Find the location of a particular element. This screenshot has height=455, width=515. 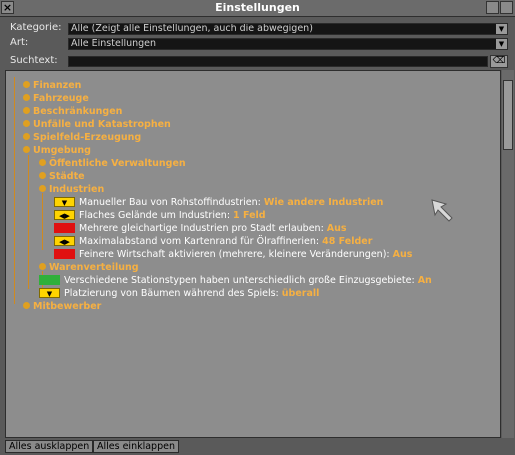

tree-node-umgebung: Umgebung is located at coordinates (57, 150).